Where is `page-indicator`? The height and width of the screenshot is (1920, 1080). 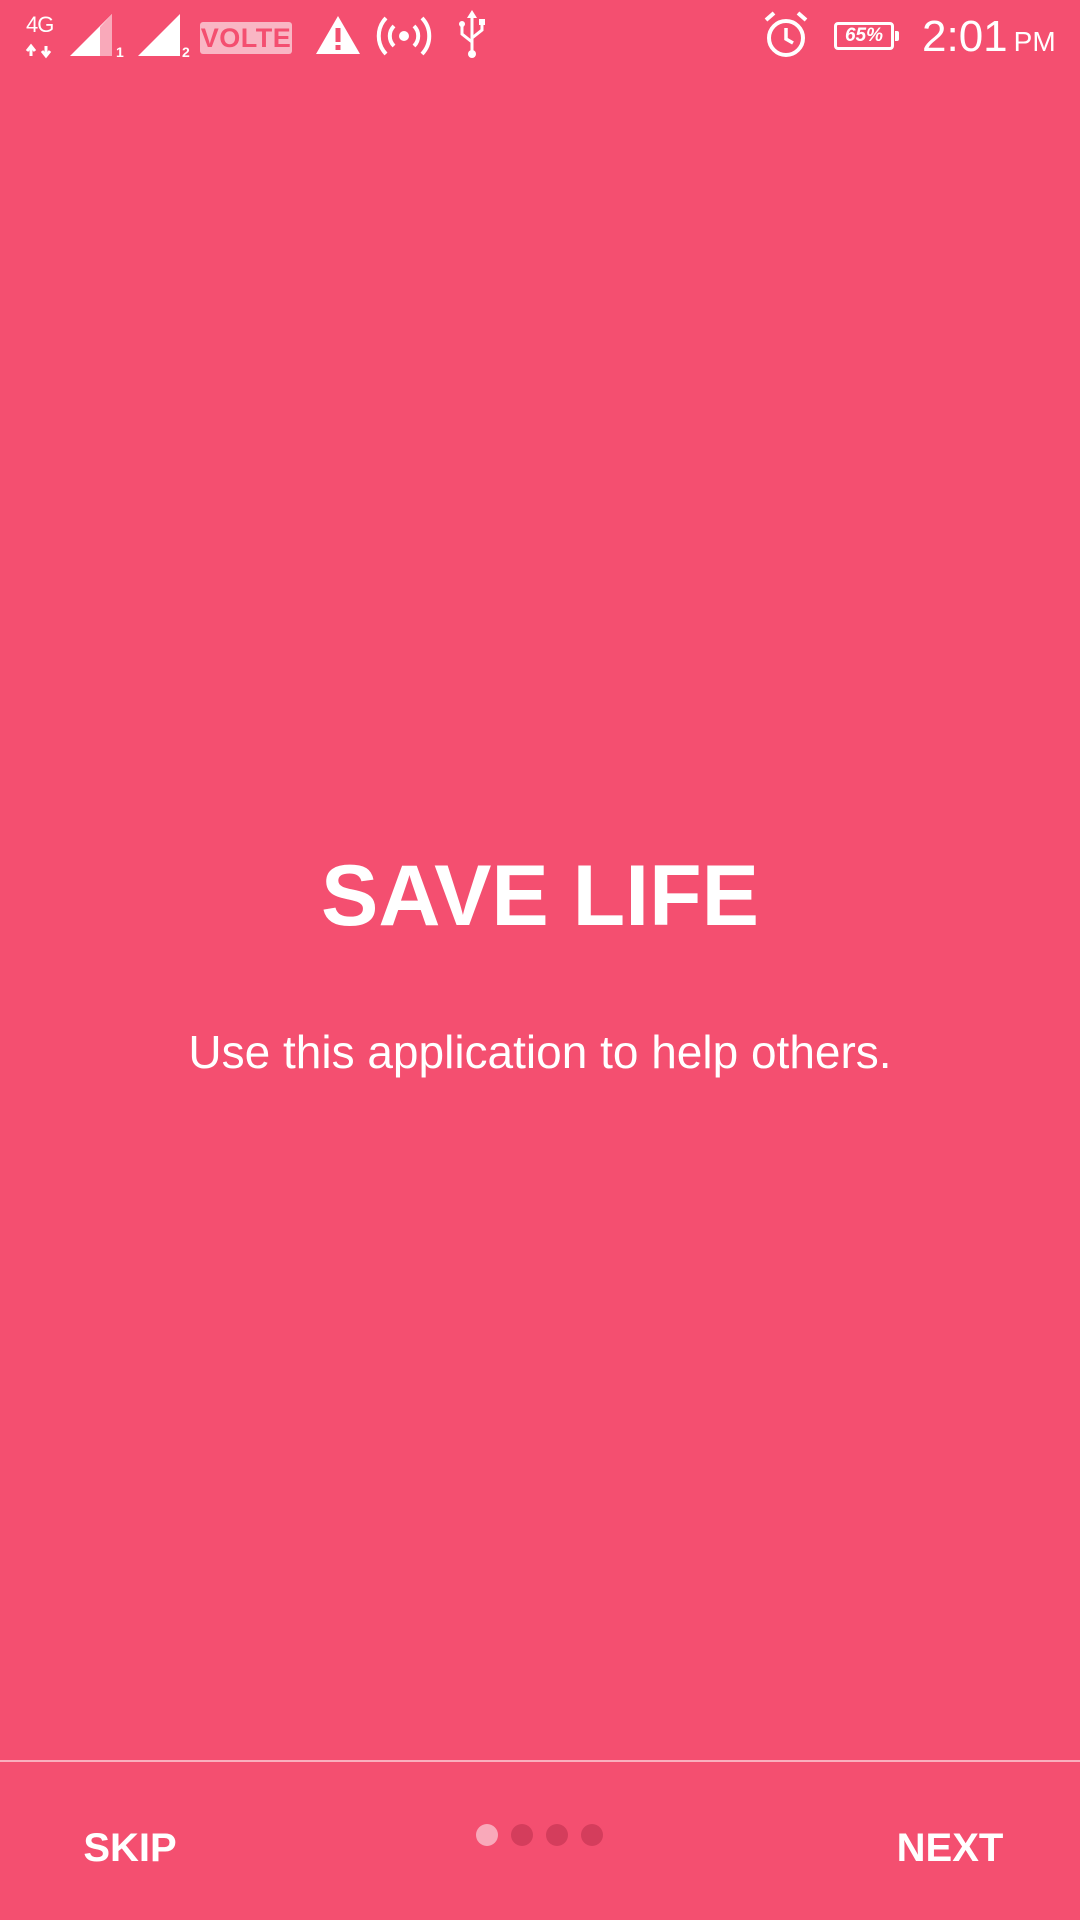
page-indicator is located at coordinates (540, 1836).